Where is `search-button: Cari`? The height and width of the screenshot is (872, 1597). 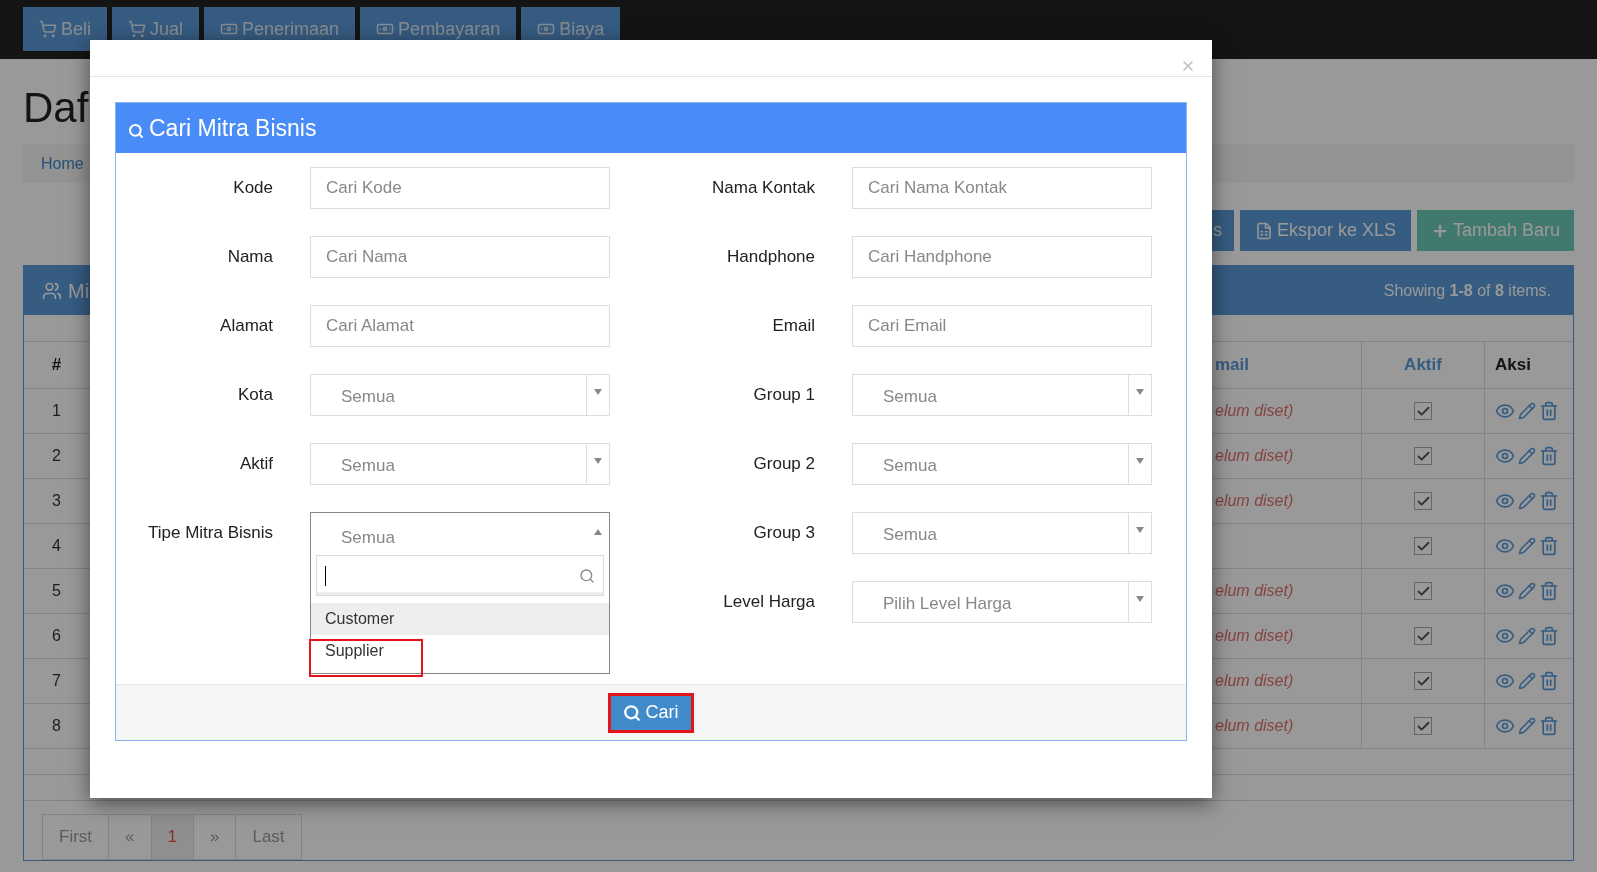 search-button: Cari is located at coordinates (651, 712).